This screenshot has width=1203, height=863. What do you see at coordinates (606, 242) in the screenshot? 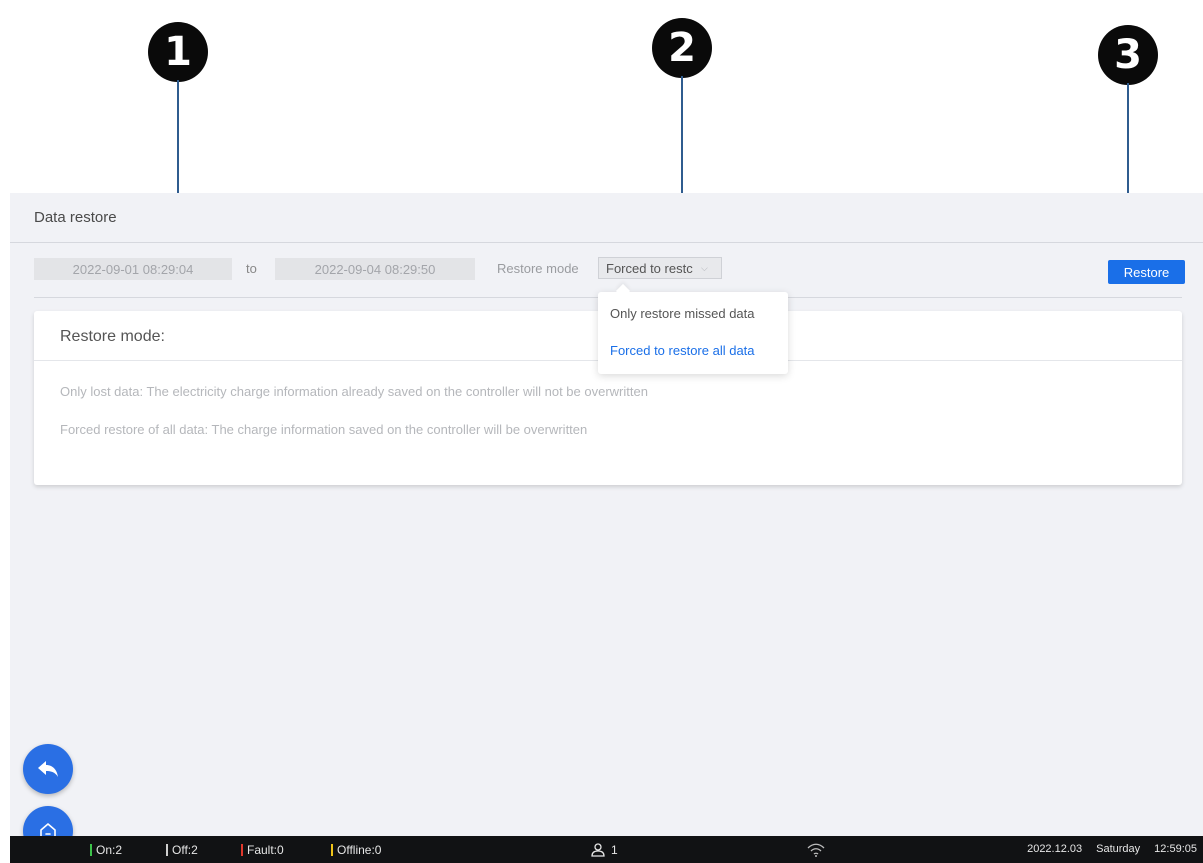
I see `header-divider` at bounding box center [606, 242].